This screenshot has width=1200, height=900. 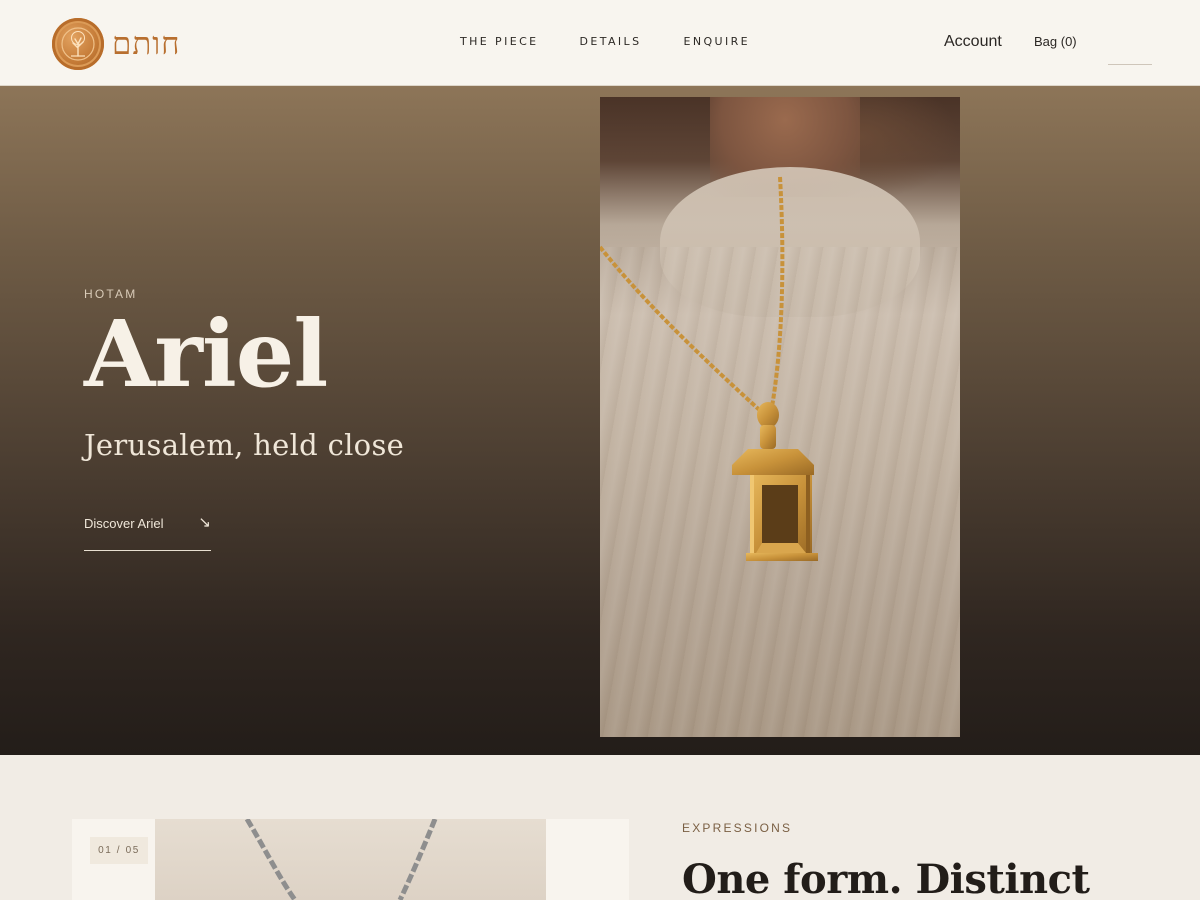 What do you see at coordinates (1055, 41) in the screenshot?
I see `bag-link: Bag (0)` at bounding box center [1055, 41].